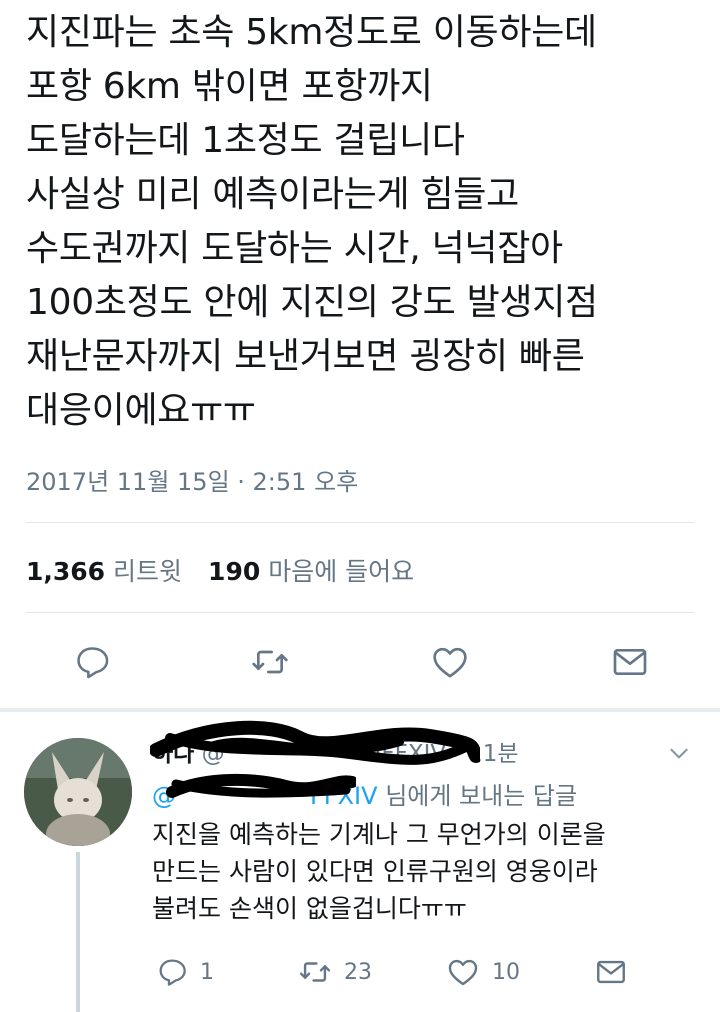  I want to click on retweet-stat: 1,366 리트윗, so click(104, 571).